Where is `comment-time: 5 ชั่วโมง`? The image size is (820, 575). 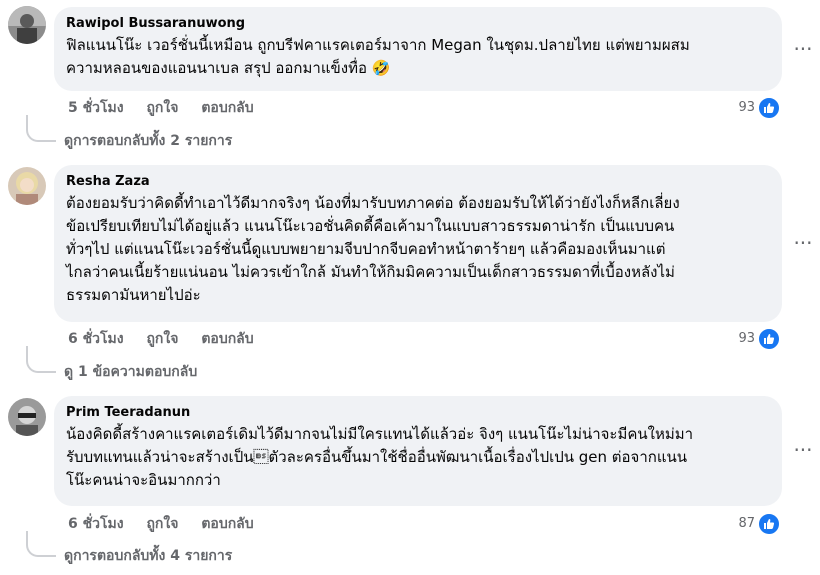 comment-time: 5 ชั่วโมง is located at coordinates (96, 108).